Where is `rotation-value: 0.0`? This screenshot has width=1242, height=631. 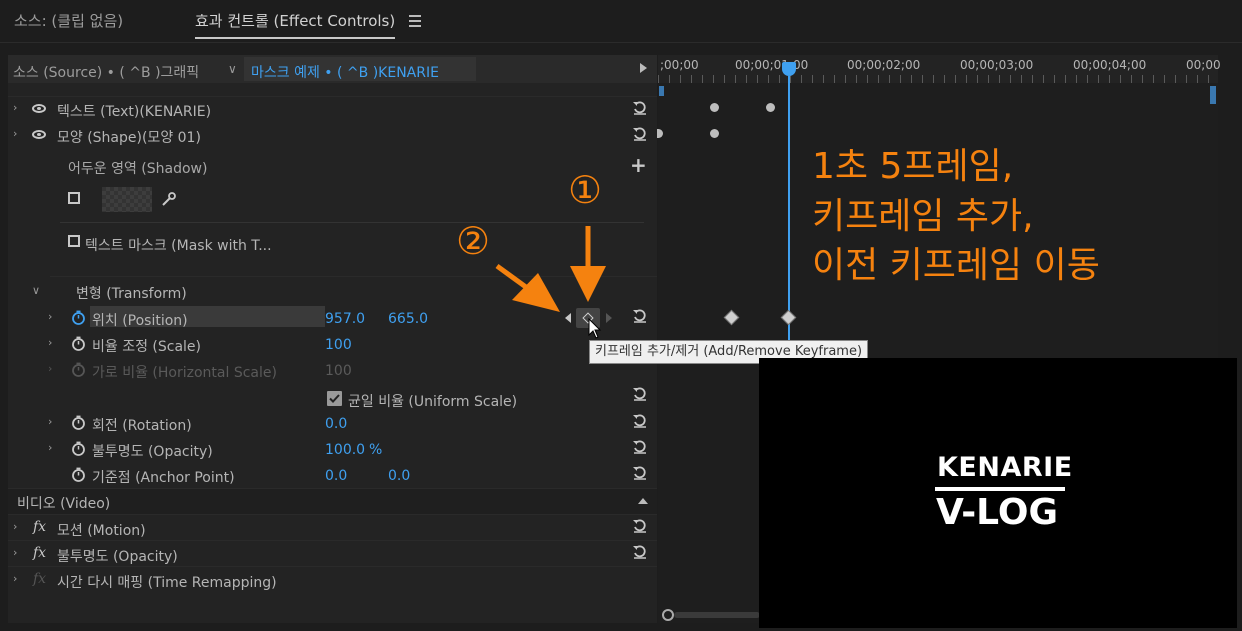
rotation-value: 0.0 is located at coordinates (336, 424).